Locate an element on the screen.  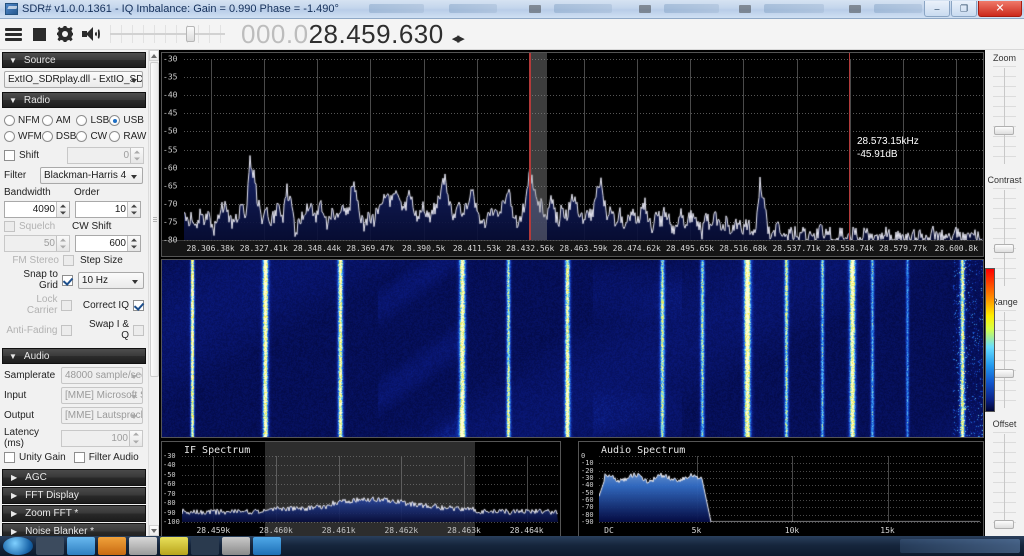
panel-header-audio: ▼ Audio is located at coordinates (74, 356).